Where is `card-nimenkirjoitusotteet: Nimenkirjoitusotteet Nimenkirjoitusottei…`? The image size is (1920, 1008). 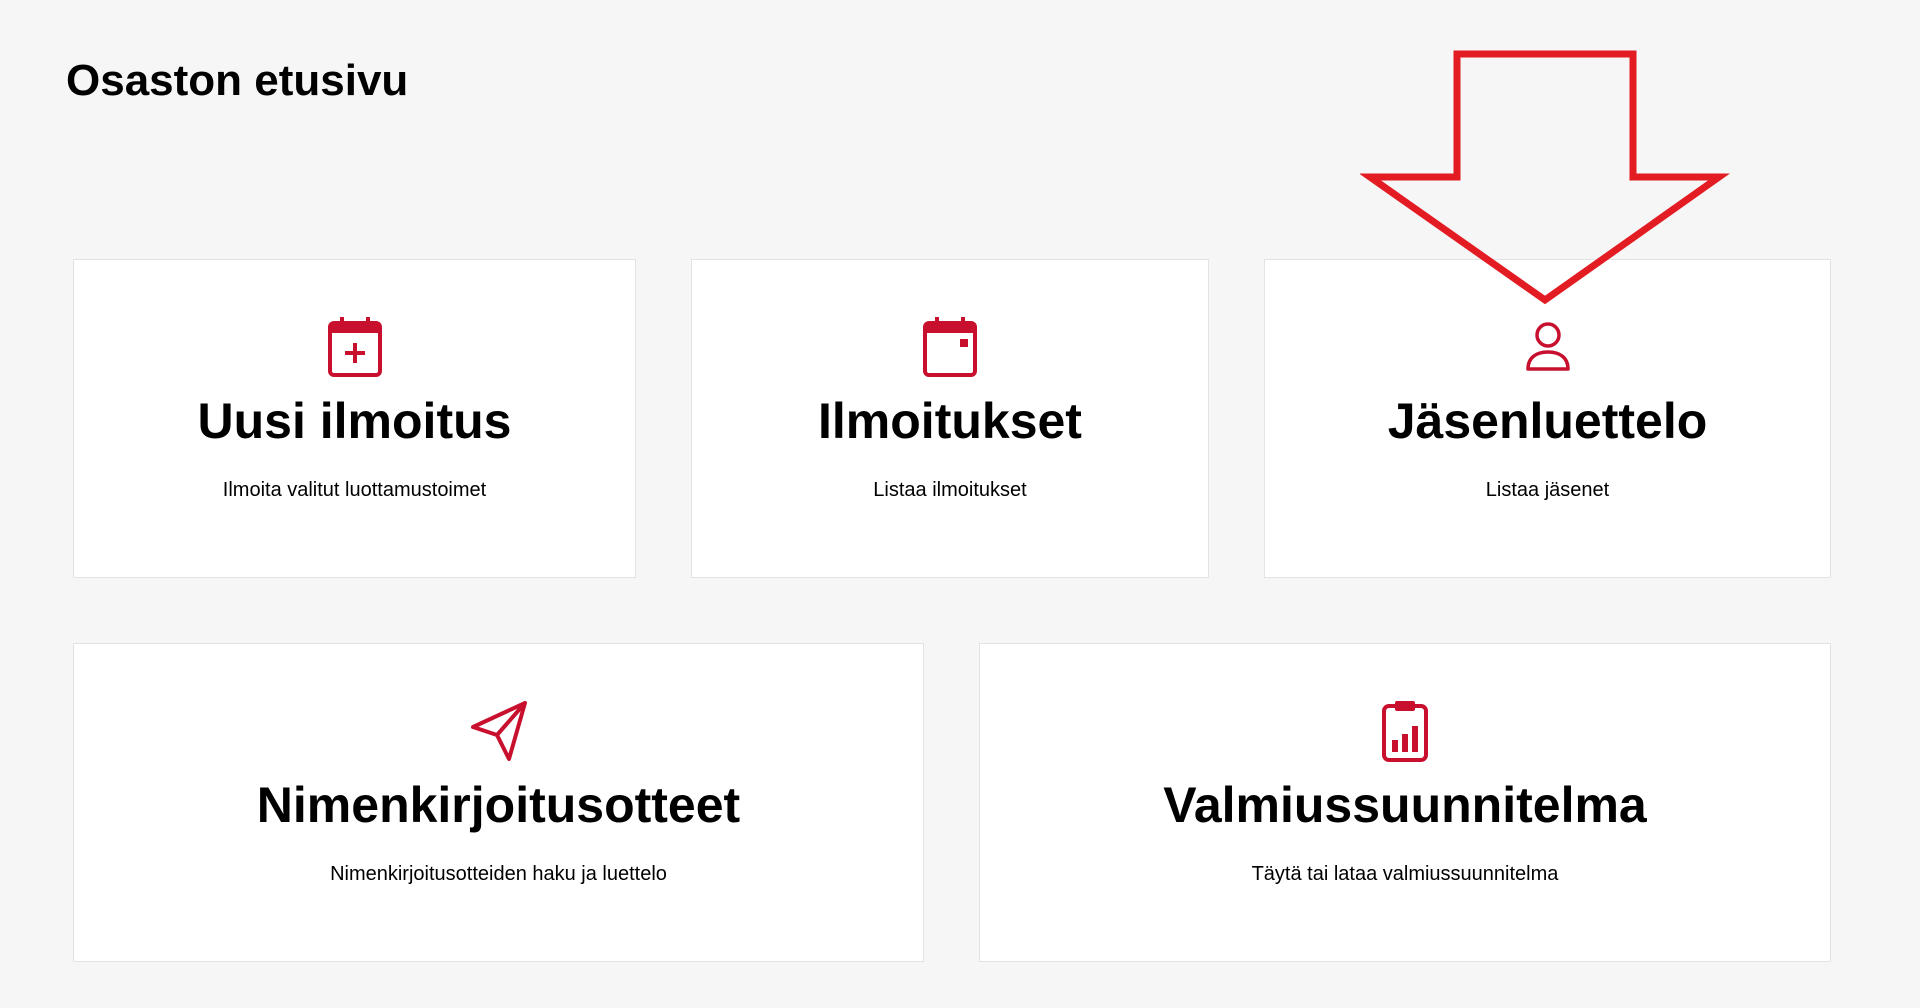 card-nimenkirjoitusotteet: Nimenkirjoitusotteet Nimenkirjoitusottei… is located at coordinates (498, 802).